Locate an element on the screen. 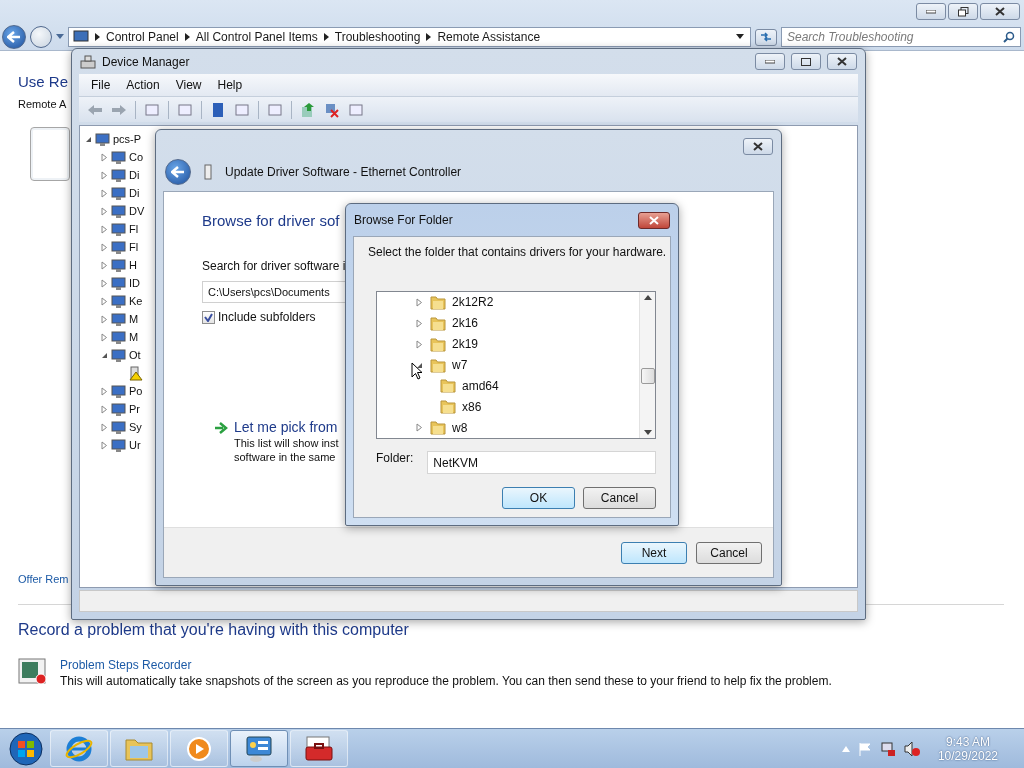 Image resolution: width=1024 pixels, height=768 pixels. section-heading: Use Re is located at coordinates (43, 81).